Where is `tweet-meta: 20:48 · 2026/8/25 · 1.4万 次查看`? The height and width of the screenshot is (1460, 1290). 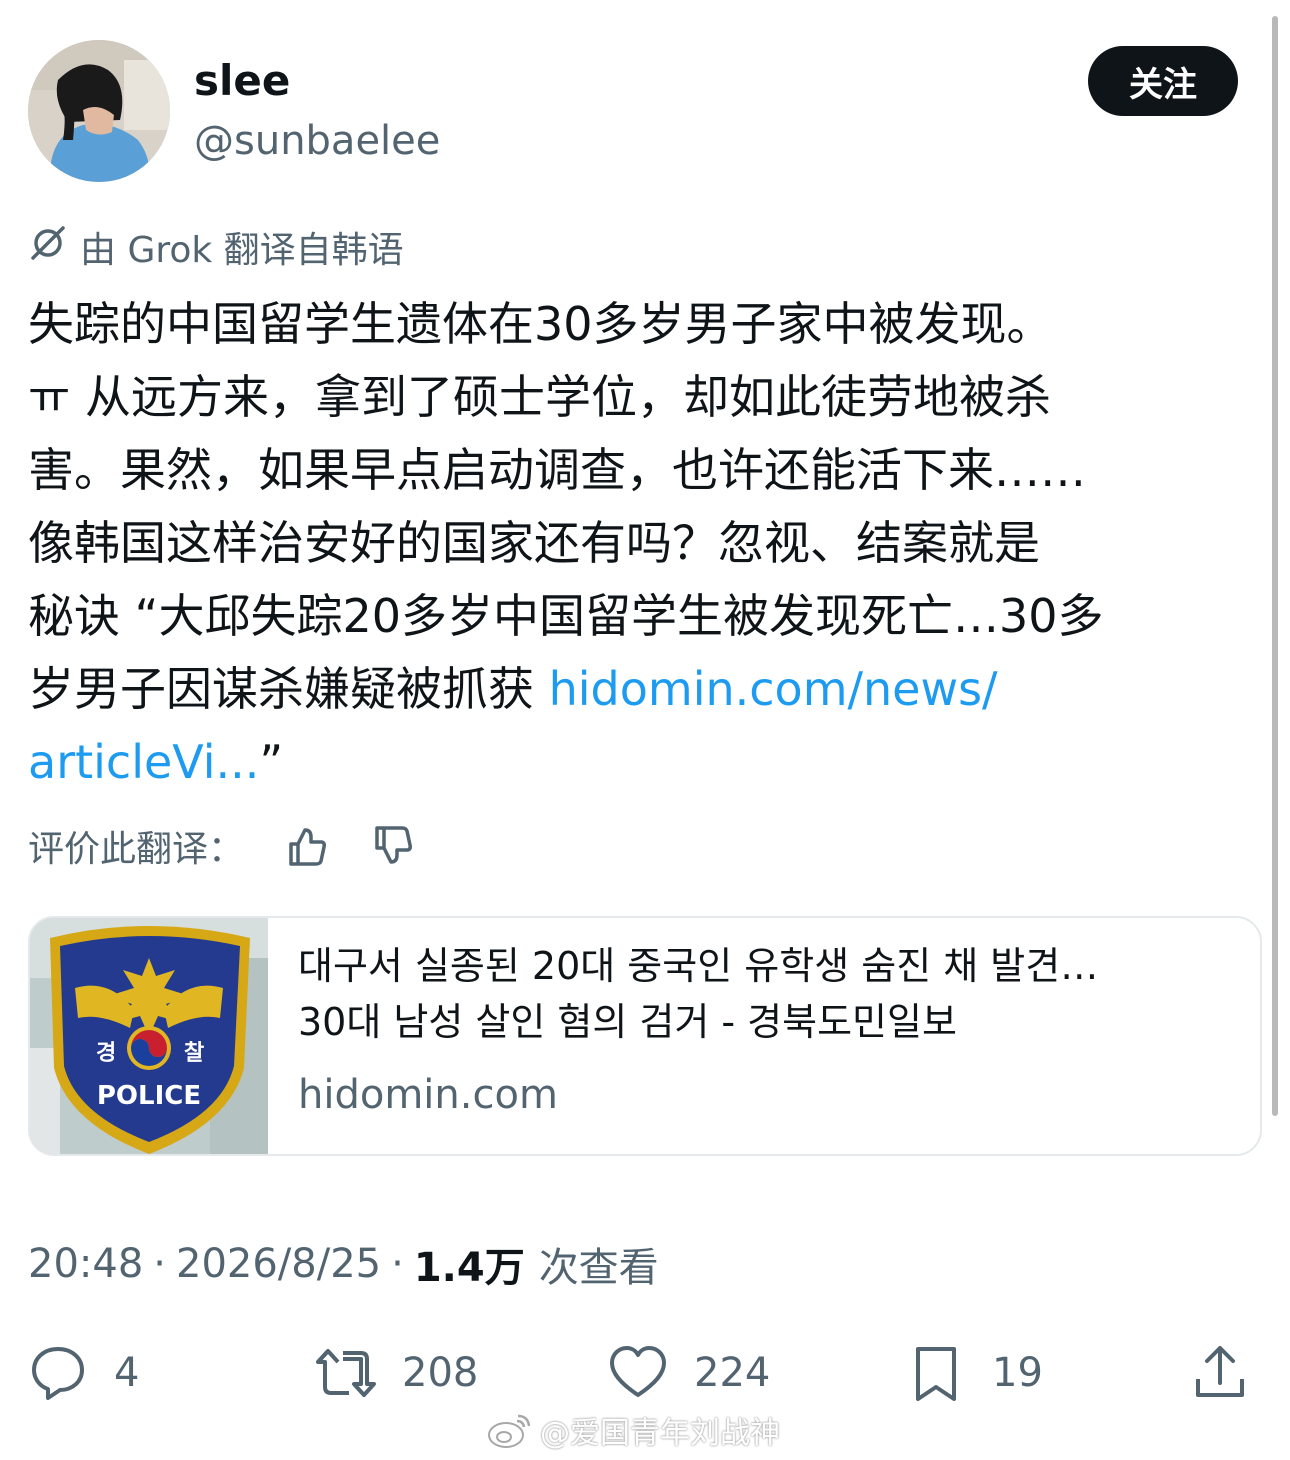 tweet-meta: 20:48 · 2026/8/25 · 1.4万 次查看 is located at coordinates (343, 1264).